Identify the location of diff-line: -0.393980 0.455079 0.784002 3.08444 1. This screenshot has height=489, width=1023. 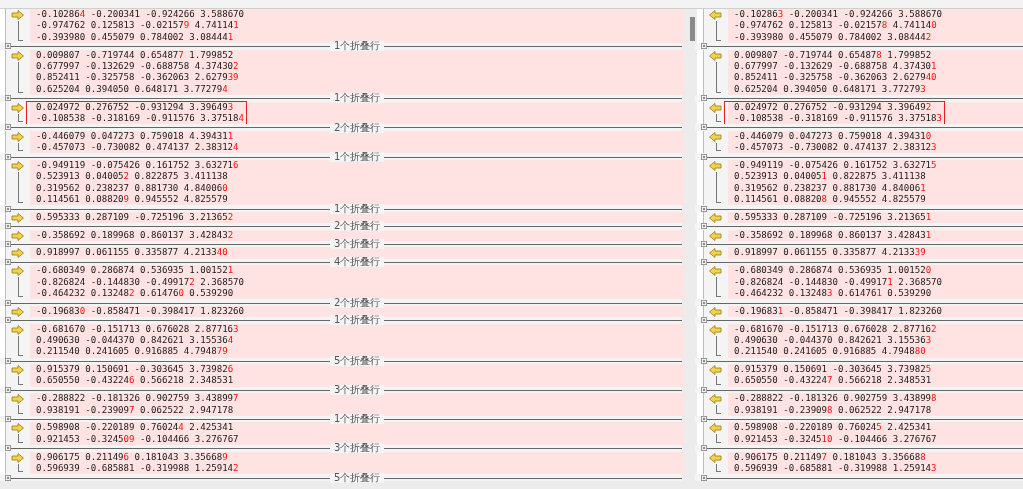
(135, 37).